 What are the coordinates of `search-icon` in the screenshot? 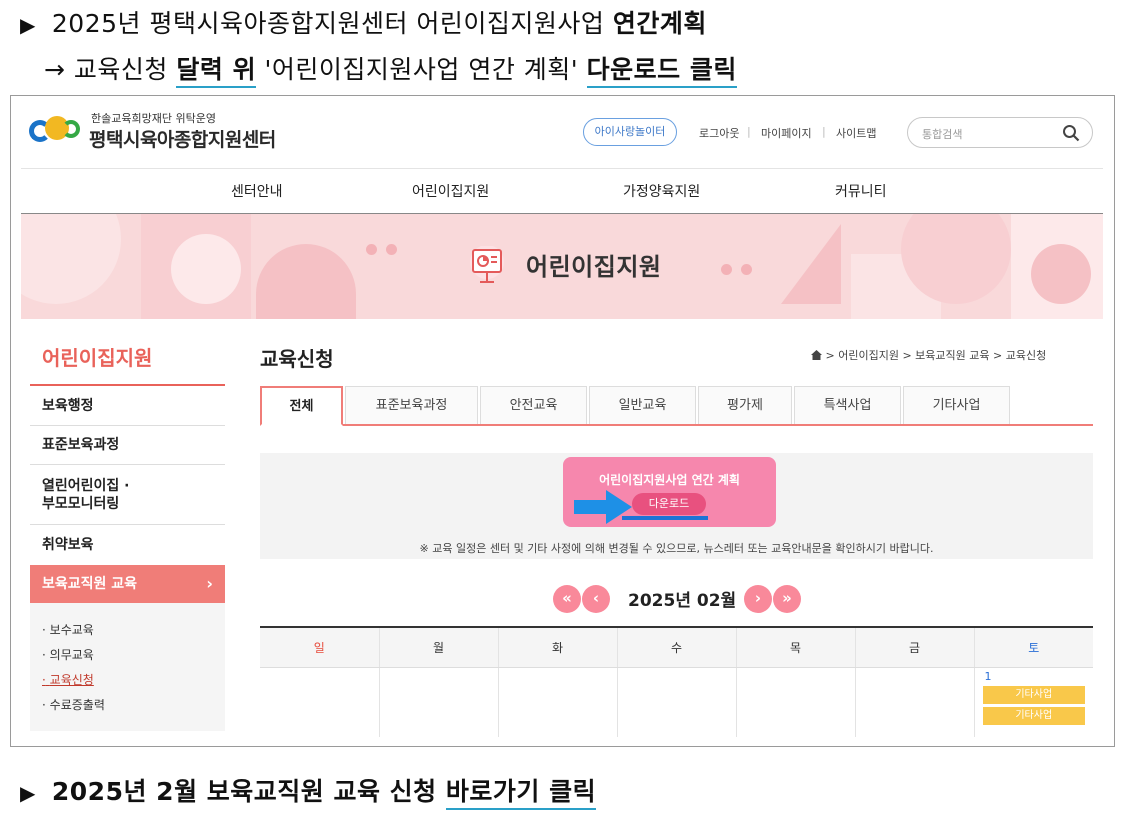 It's located at (1071, 133).